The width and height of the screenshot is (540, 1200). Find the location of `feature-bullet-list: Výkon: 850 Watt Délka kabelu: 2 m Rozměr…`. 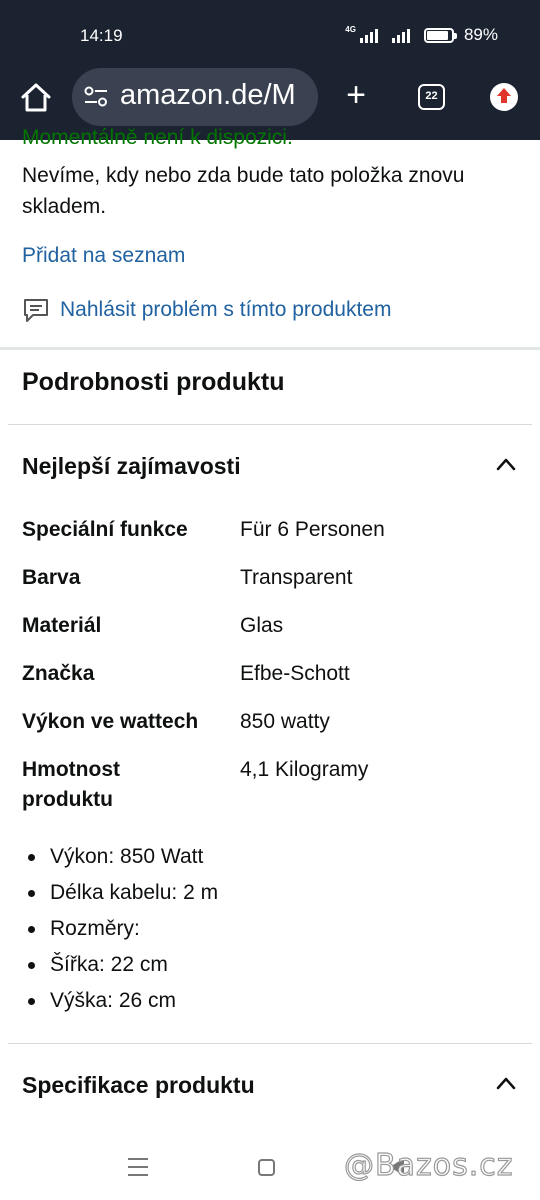

feature-bullet-list: Výkon: 850 Watt Délka kabelu: 2 m Rozměr… is located at coordinates (123, 929).